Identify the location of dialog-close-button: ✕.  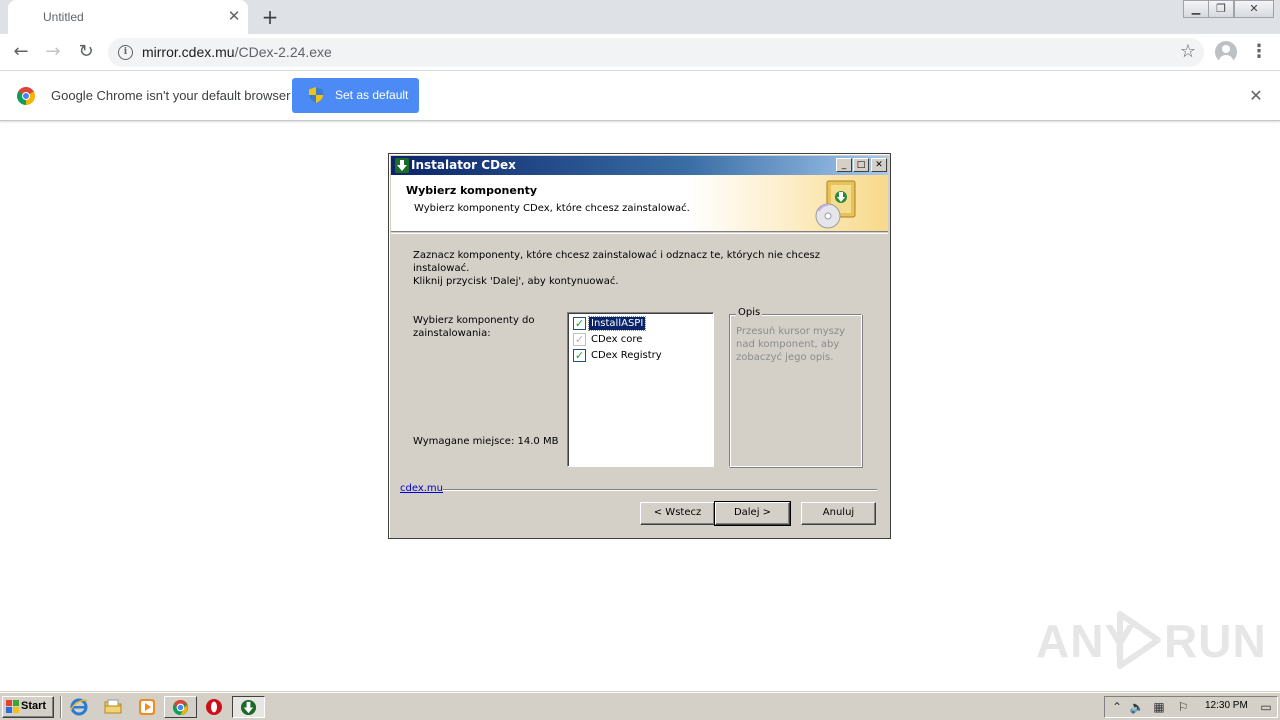
(879, 165).